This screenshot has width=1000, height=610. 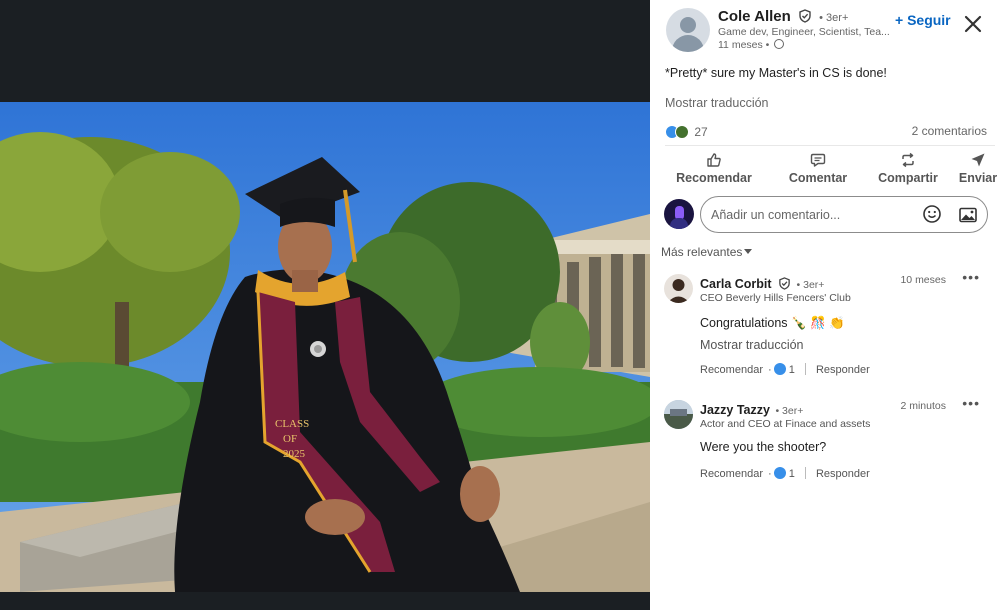 What do you see at coordinates (826, 132) in the screenshot?
I see `social-counts: 27 2 comentarios` at bounding box center [826, 132].